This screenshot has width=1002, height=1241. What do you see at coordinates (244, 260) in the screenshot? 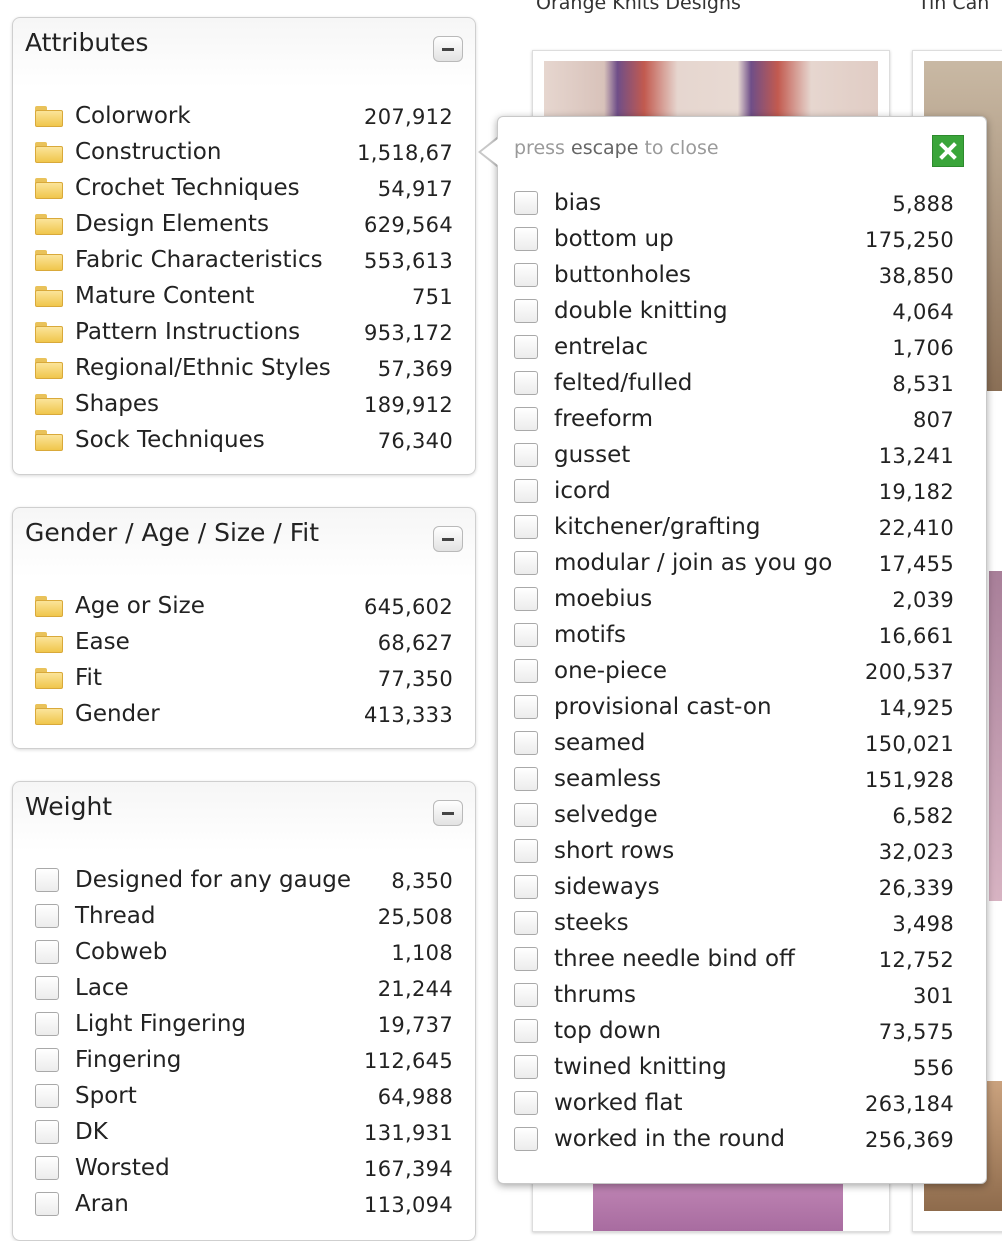
I see `attribute-folder: Fabric Characteristics 553,613` at bounding box center [244, 260].